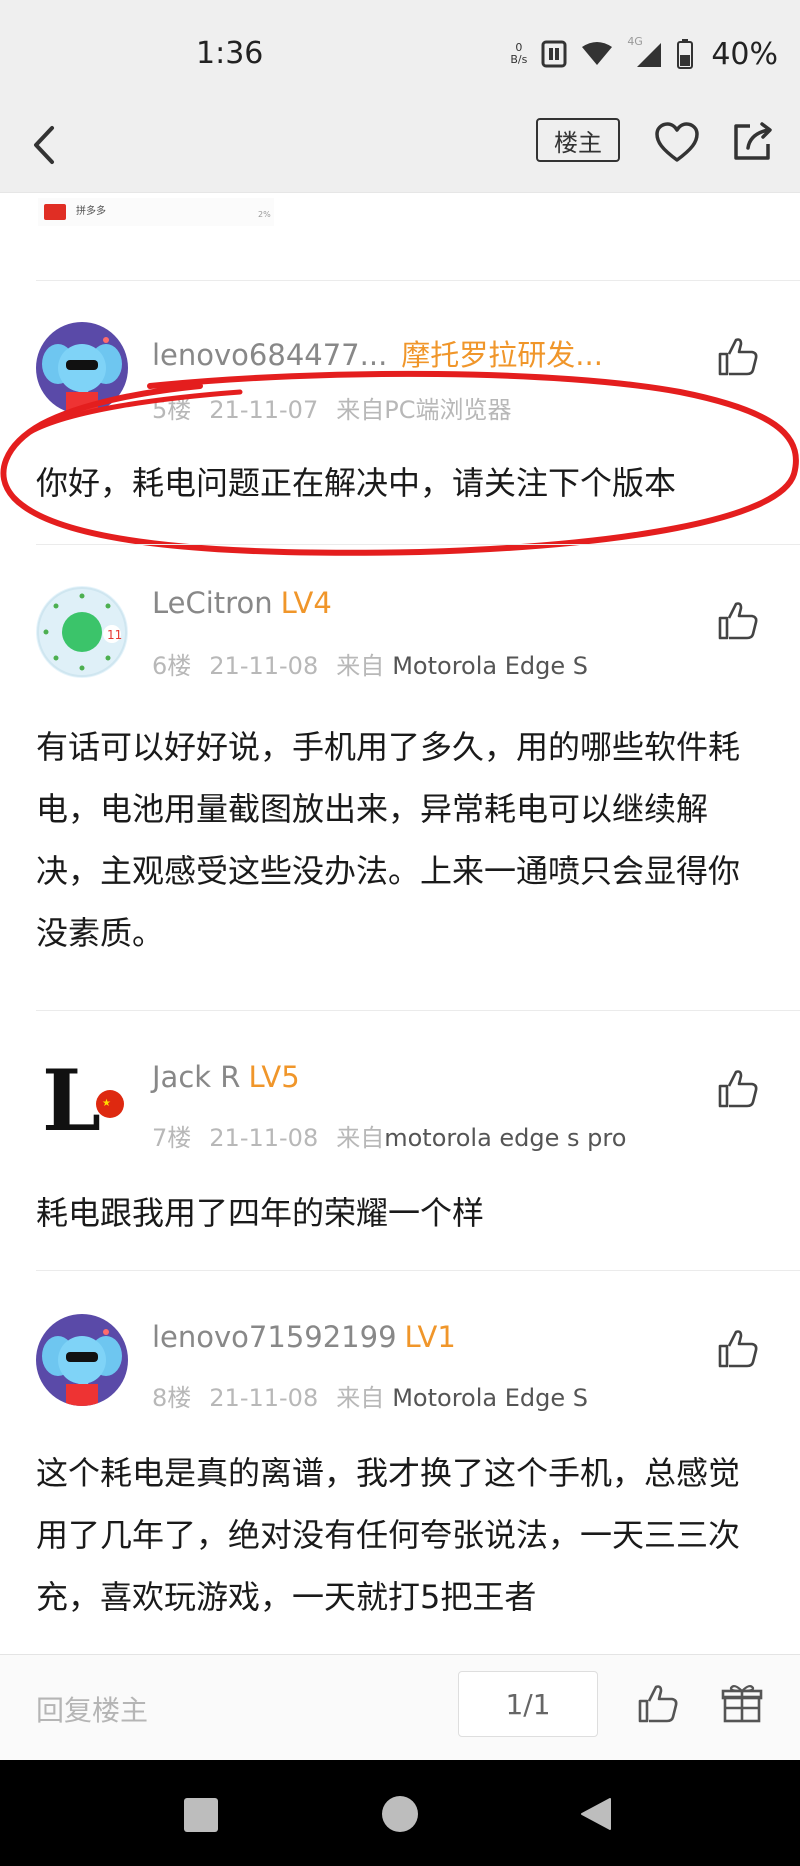 This screenshot has width=800, height=1866. What do you see at coordinates (430, 1337) in the screenshot?
I see `user-level-badge: LV1` at bounding box center [430, 1337].